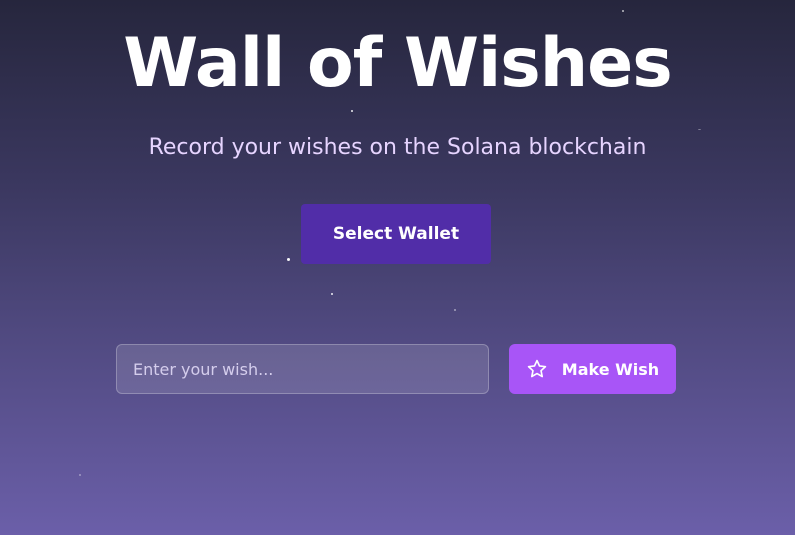 This screenshot has width=795, height=535. What do you see at coordinates (396, 234) in the screenshot?
I see `select-wallet-button: Select Wallet` at bounding box center [396, 234].